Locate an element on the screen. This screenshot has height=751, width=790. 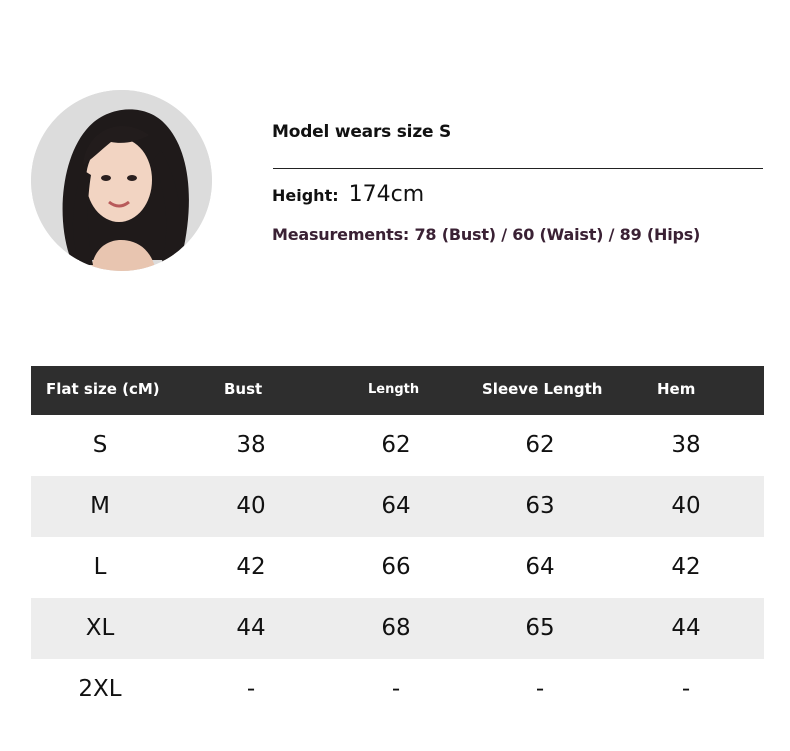
cell-sleeve-length: - is located at coordinates (540, 689).